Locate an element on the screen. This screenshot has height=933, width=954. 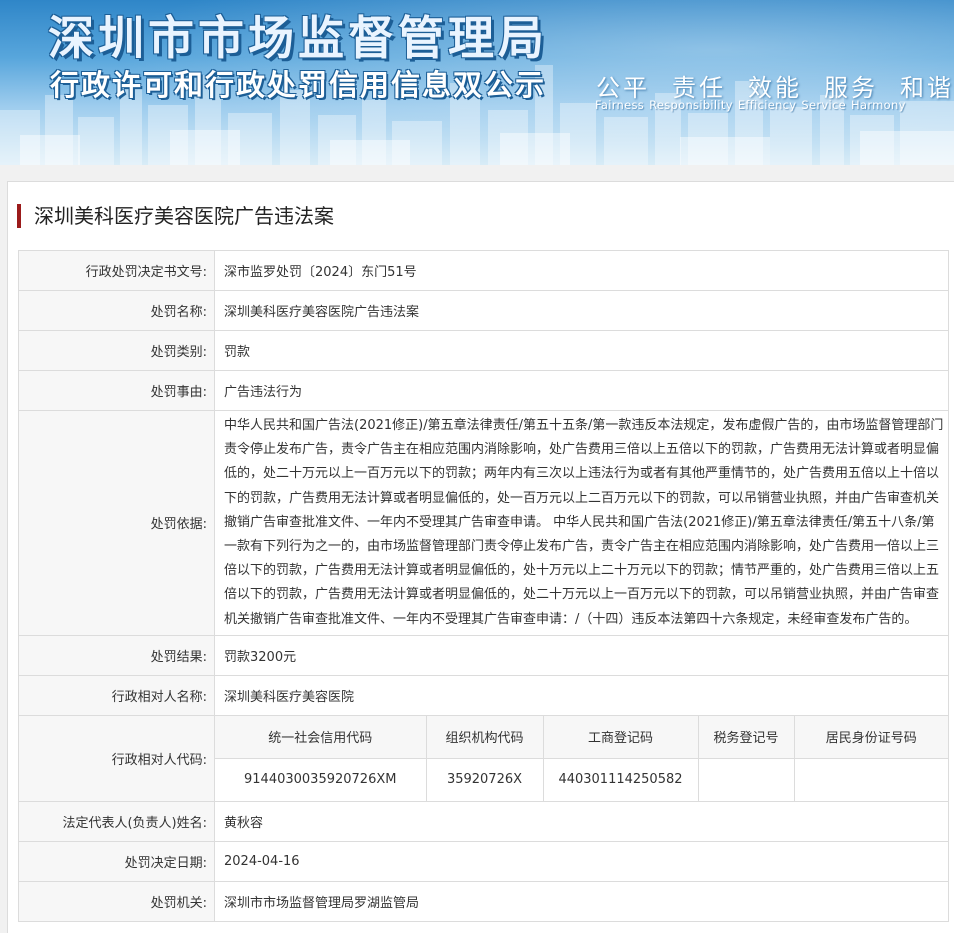
banner-subtitle: 行政许可和行政处罚信用信息双公示 is located at coordinates (298, 85).